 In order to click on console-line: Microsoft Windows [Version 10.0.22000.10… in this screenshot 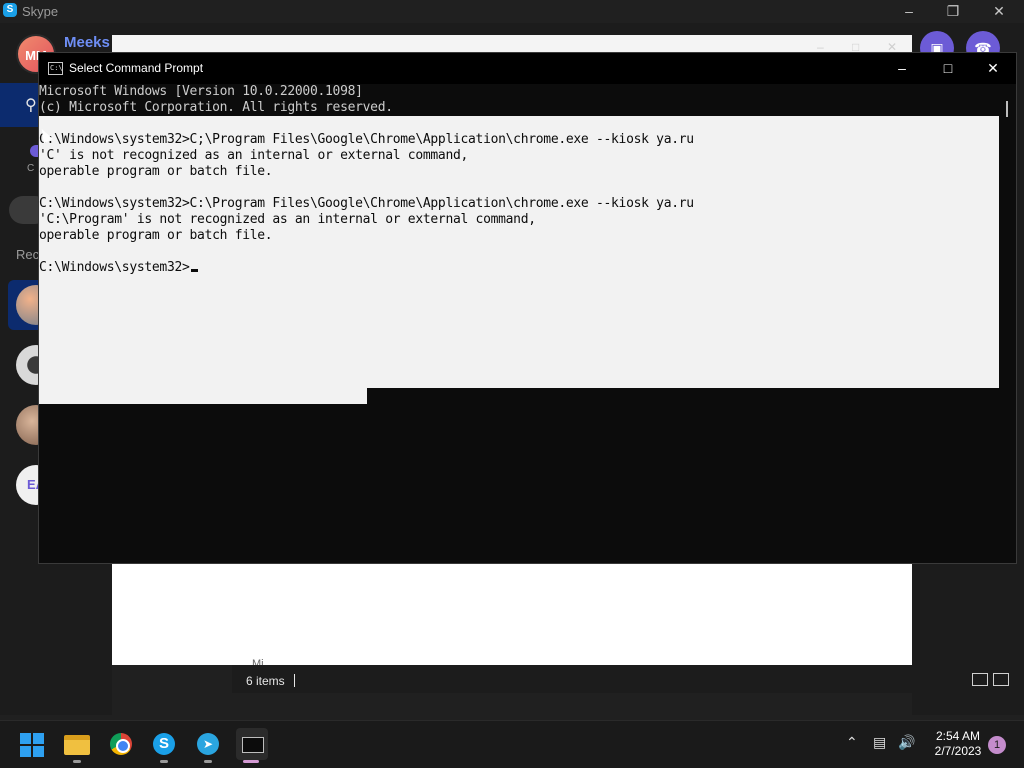, I will do `click(201, 91)`.